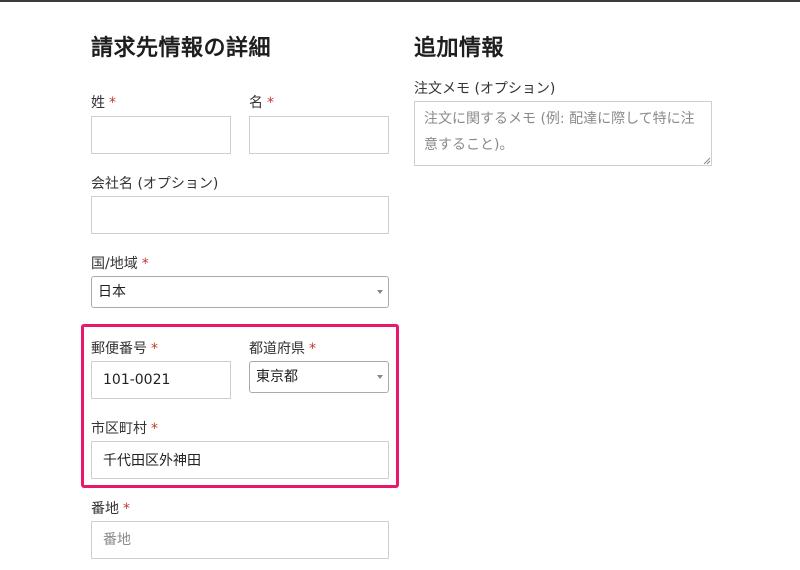 The image size is (800, 570). Describe the element at coordinates (240, 460) in the screenshot. I see `city-input` at that location.